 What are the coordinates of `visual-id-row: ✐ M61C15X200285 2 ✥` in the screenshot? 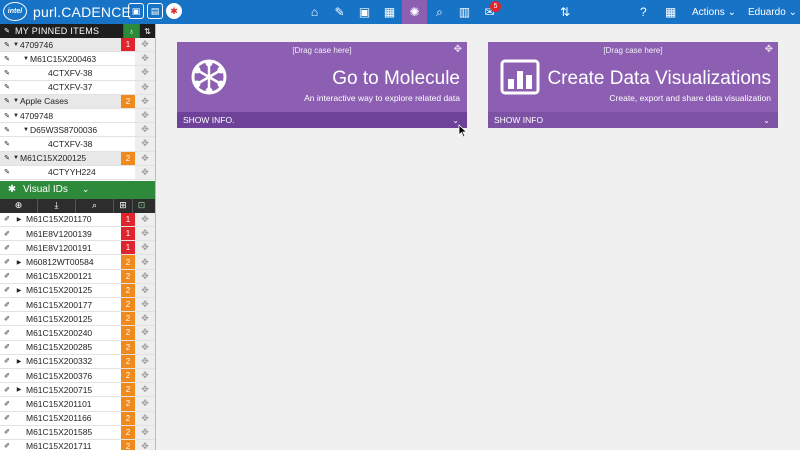 It's located at (77, 347).